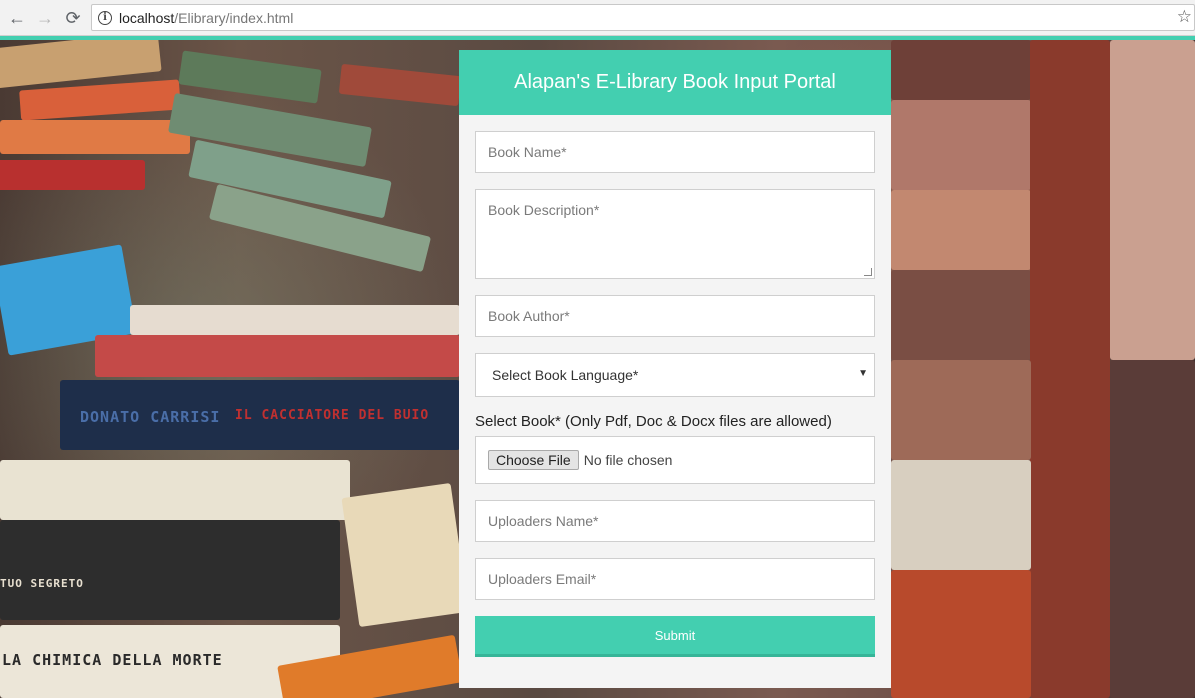 The height and width of the screenshot is (698, 1195). I want to click on book-spine-text: TUO SEGRETO, so click(42, 583).